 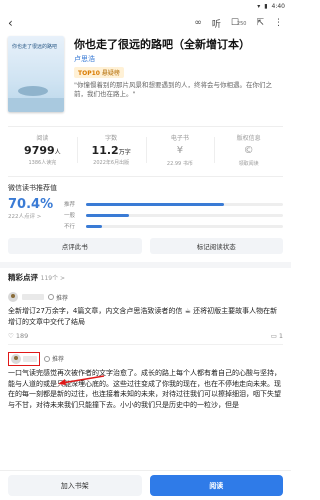 What do you see at coordinates (216, 485) in the screenshot?
I see `read-button: 阅读` at bounding box center [216, 485].